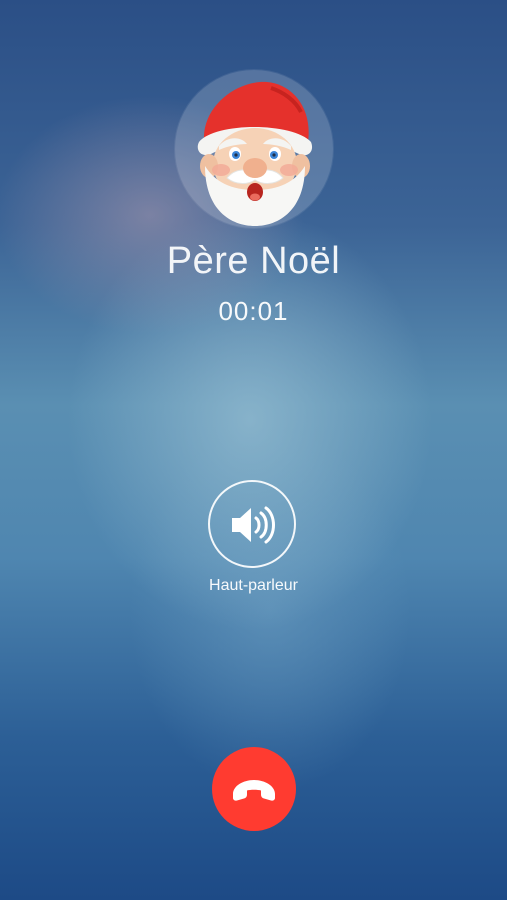  I want to click on end-call-button, so click(254, 789).